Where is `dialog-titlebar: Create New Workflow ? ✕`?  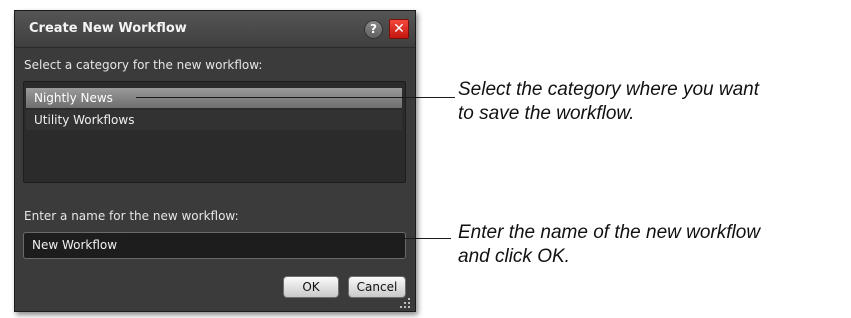 dialog-titlebar: Create New Workflow ? ✕ is located at coordinates (215, 29).